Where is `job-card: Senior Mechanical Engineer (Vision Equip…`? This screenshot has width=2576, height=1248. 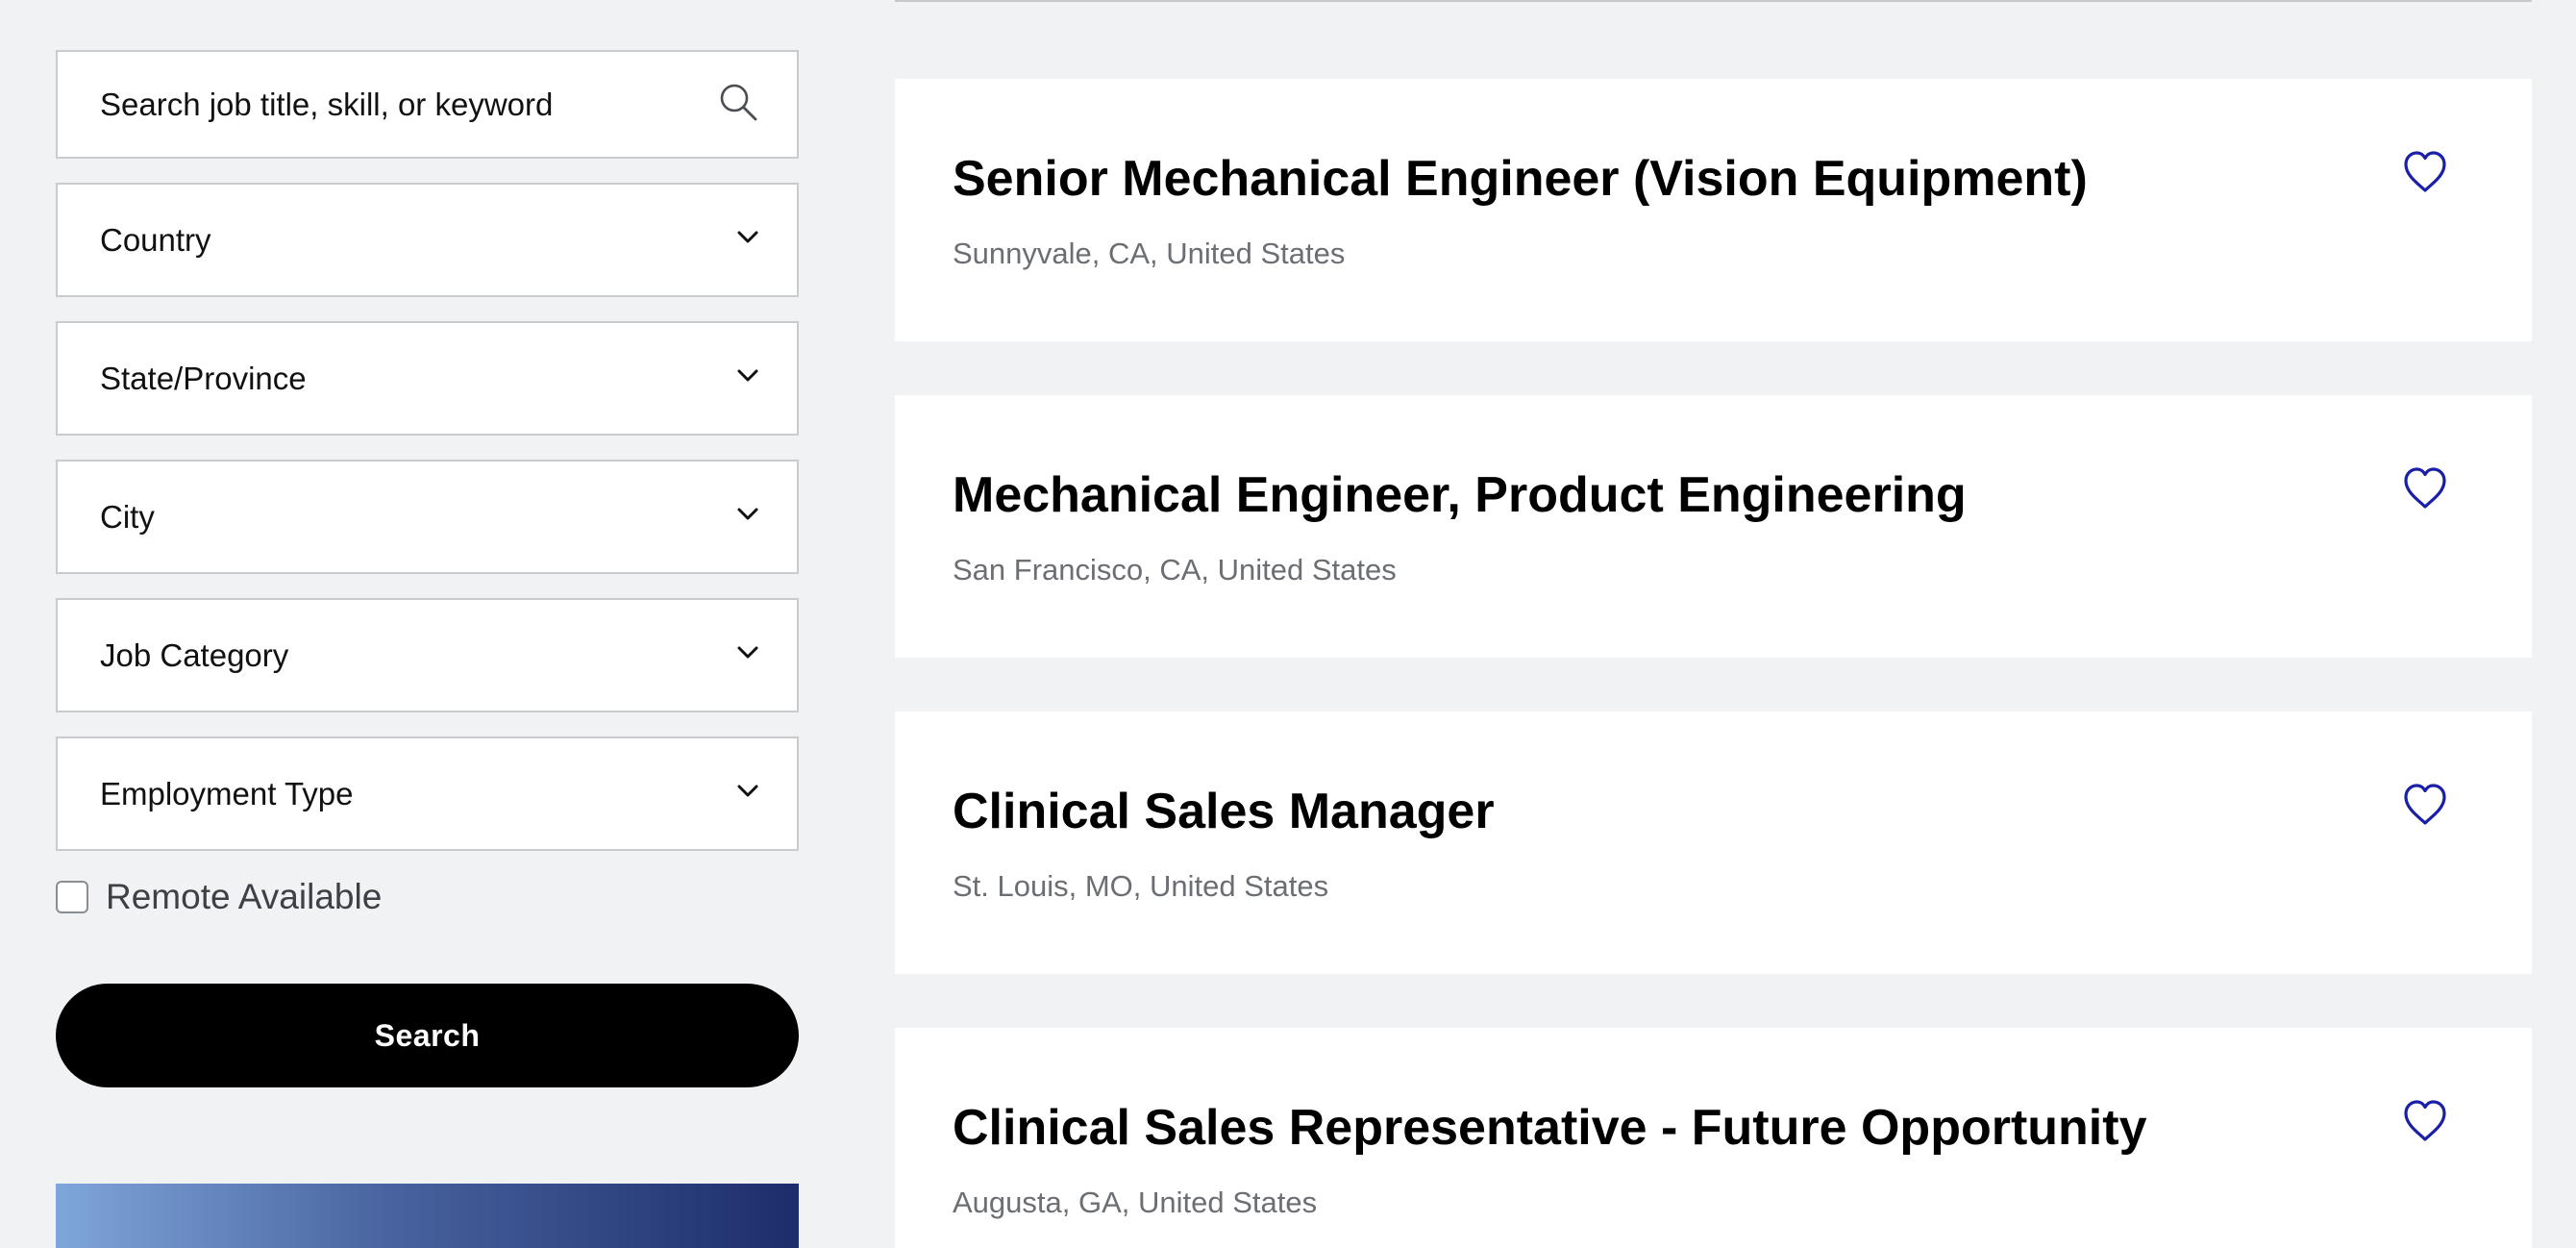
job-card: Senior Mechanical Engineer (Vision Equip… is located at coordinates (1714, 210).